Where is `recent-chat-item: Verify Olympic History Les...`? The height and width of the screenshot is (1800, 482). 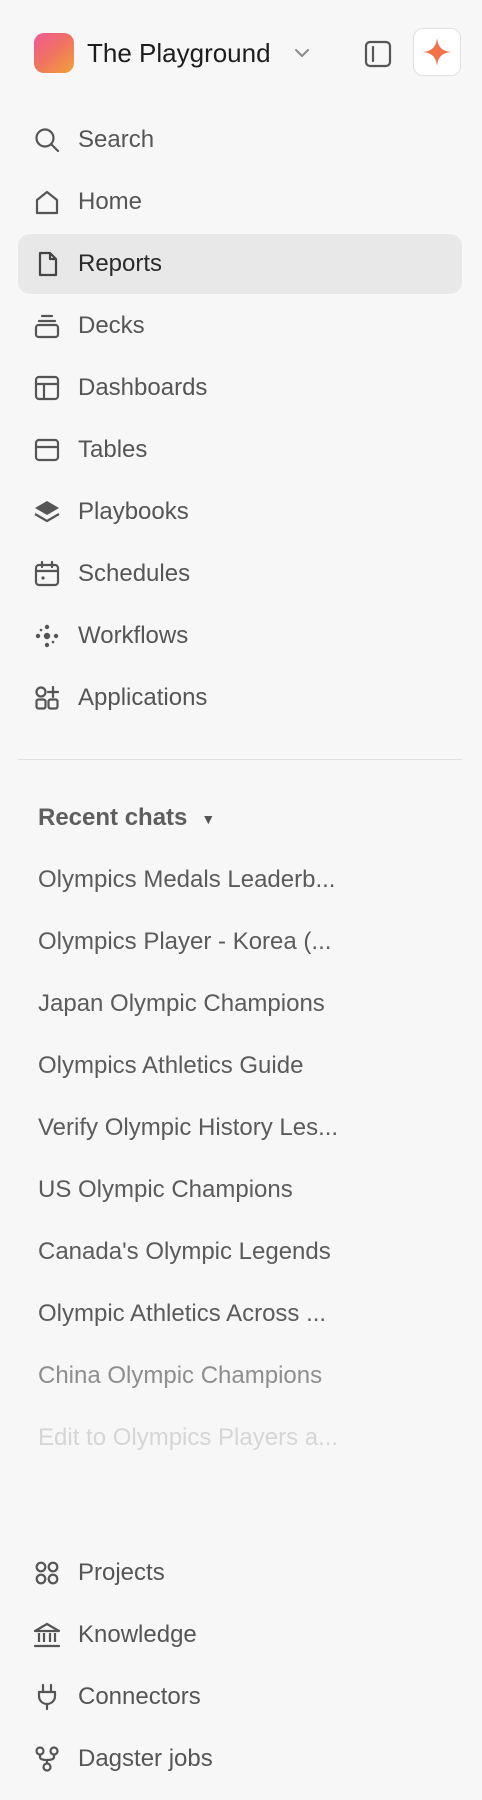 recent-chat-item: Verify Olympic History Les... is located at coordinates (218, 1128).